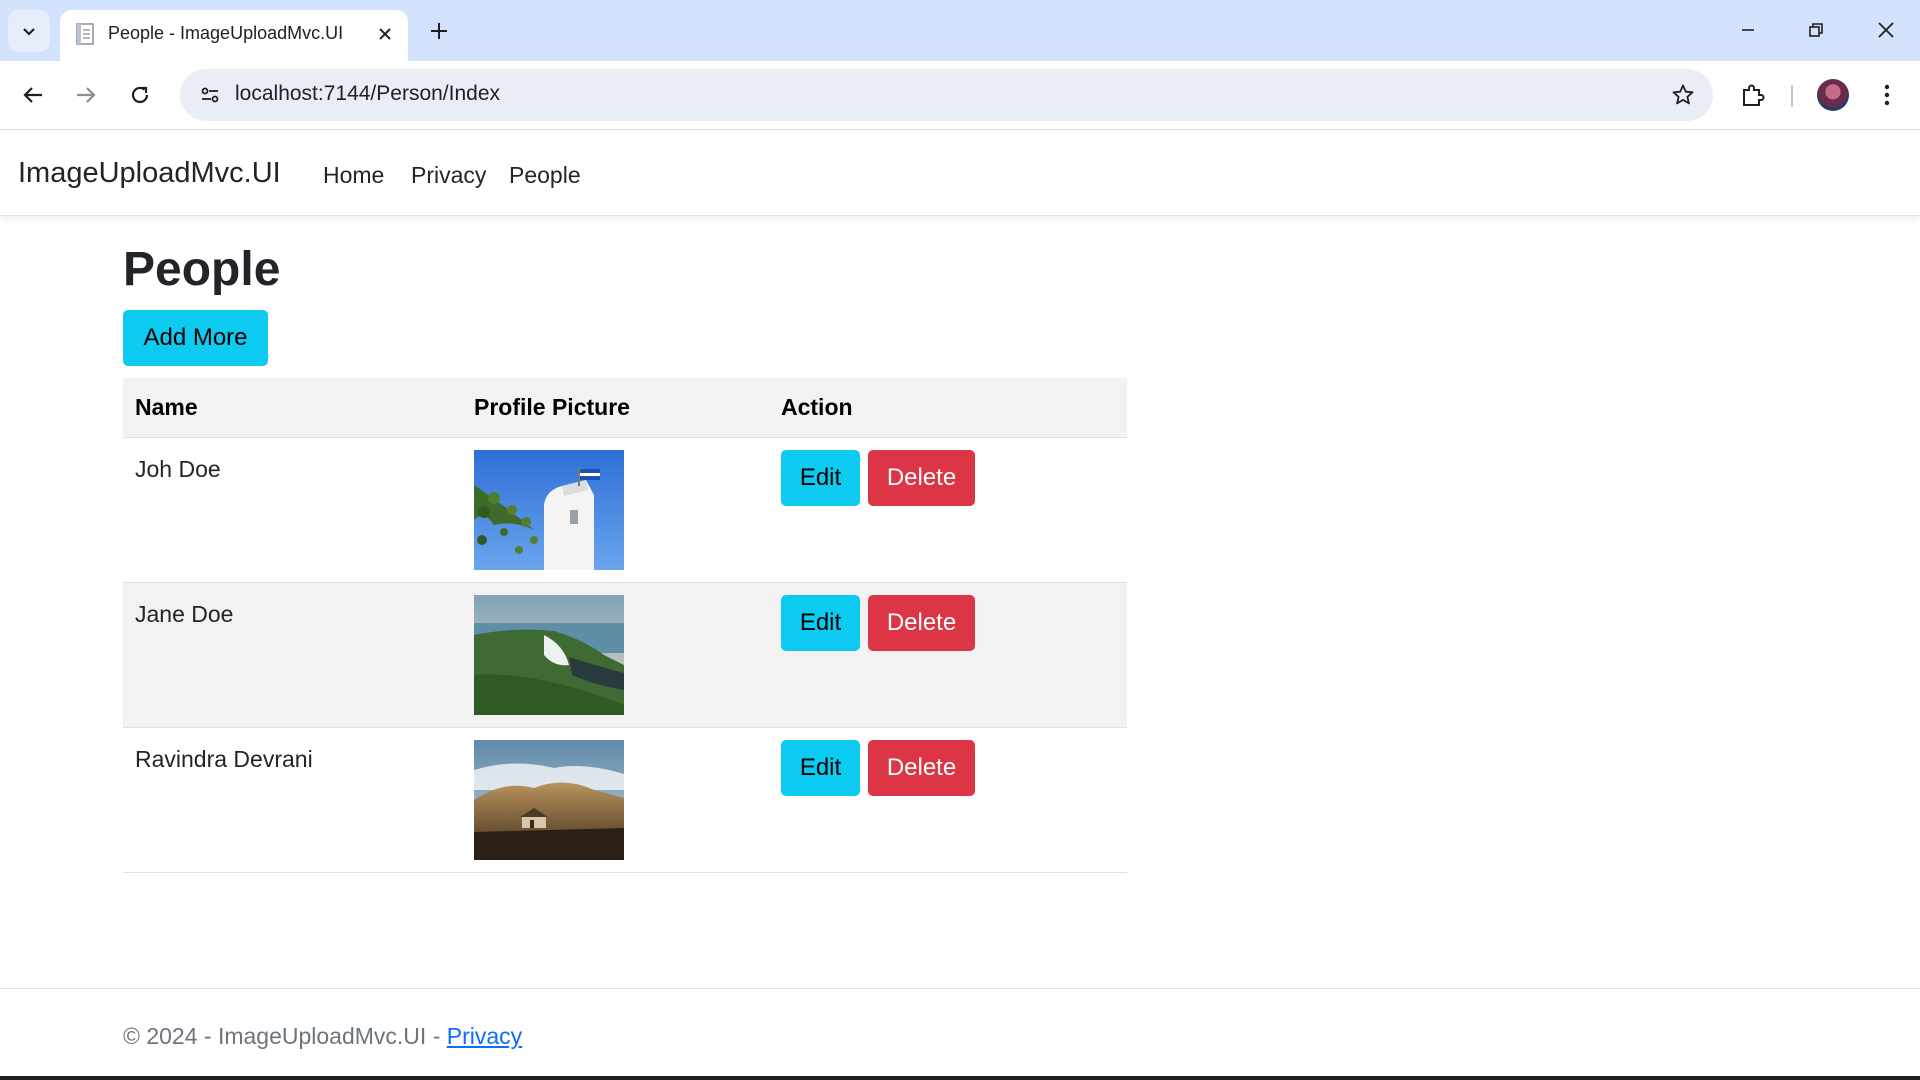 The image size is (1920, 1080). I want to click on back-arrow-icon, so click(33, 95).